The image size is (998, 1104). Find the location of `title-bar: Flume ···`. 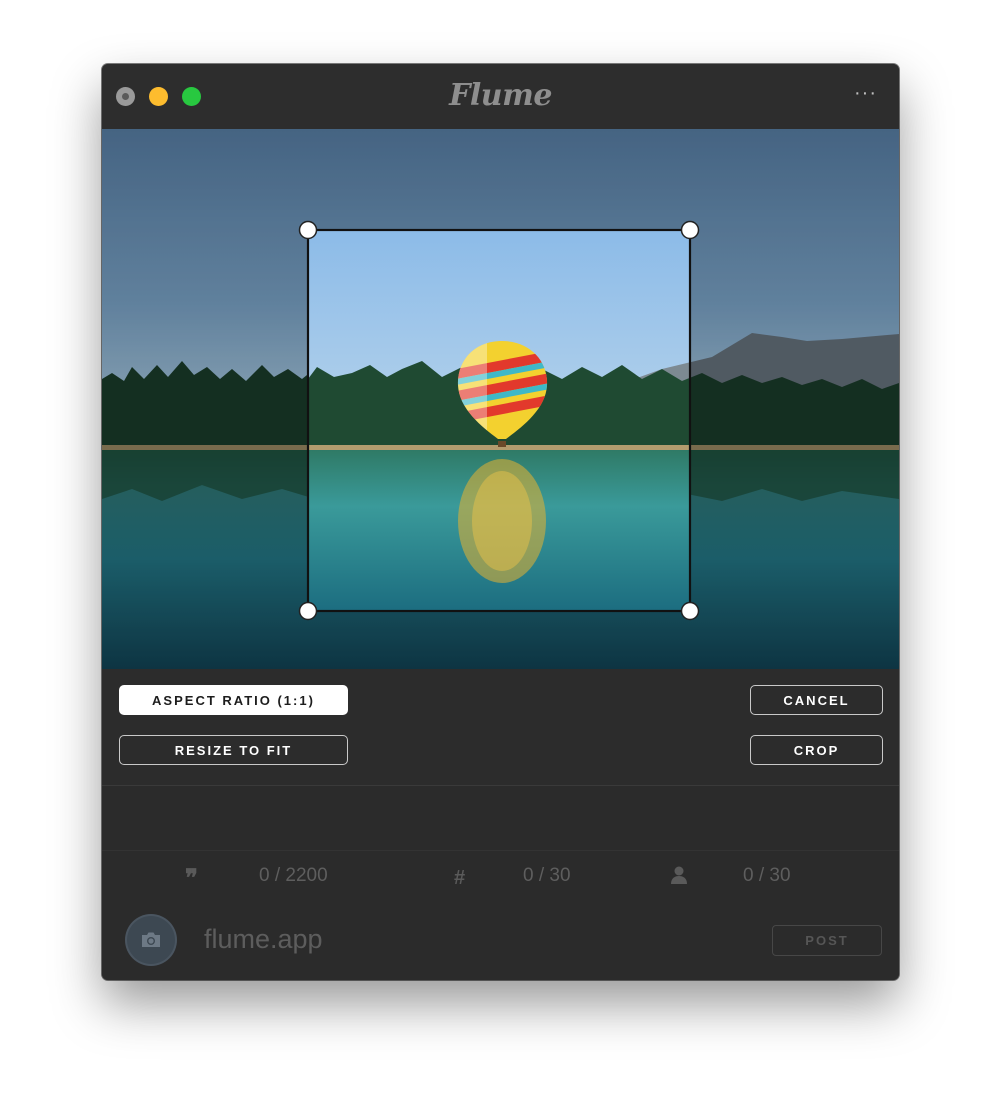

title-bar: Flume ··· is located at coordinates (500, 96).